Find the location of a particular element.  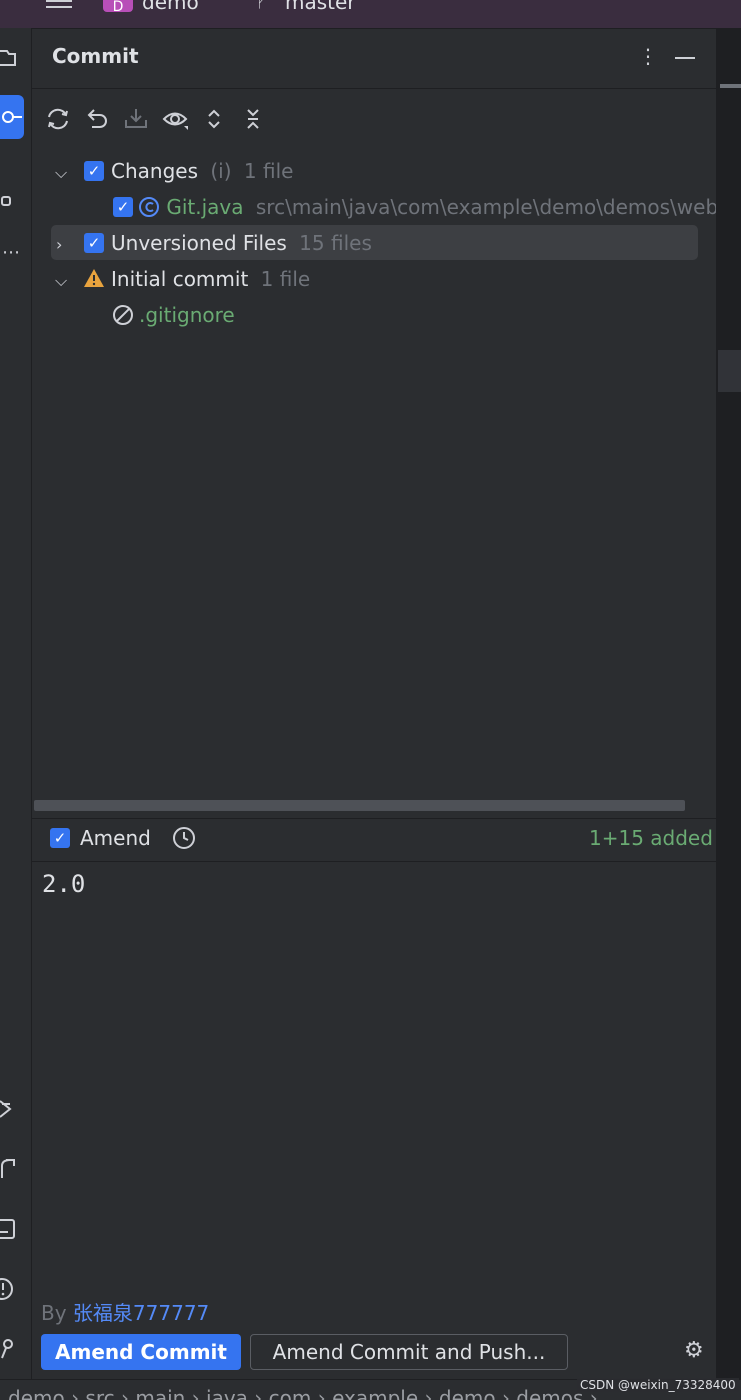

collapse-all-icon is located at coordinates (253, 119).